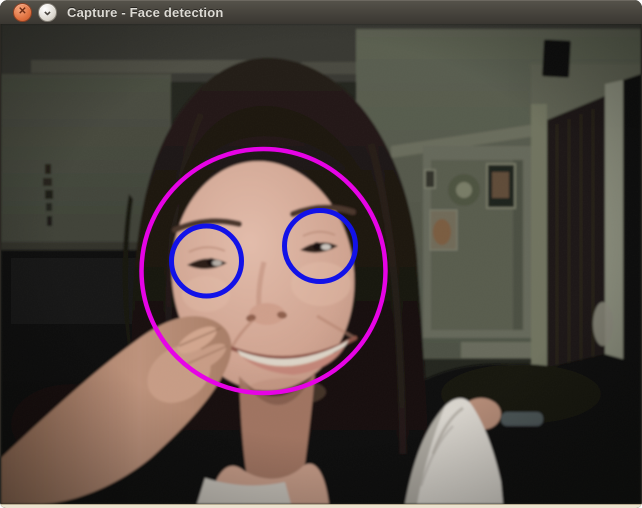 This screenshot has height=508, width=642. I want to click on titlebar: ✕ ⌄ Capture - Face detection, so click(321, 12).